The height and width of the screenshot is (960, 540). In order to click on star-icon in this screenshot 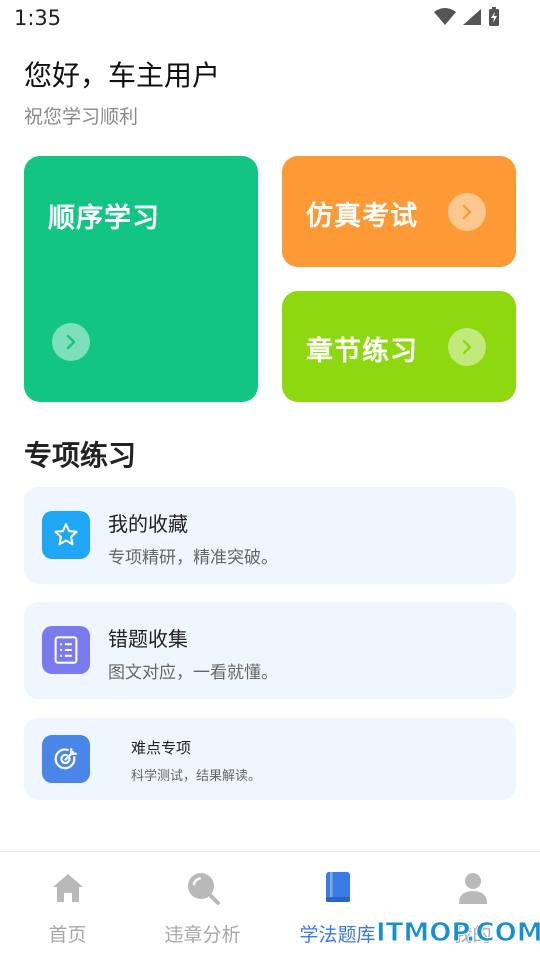, I will do `click(66, 534)`.